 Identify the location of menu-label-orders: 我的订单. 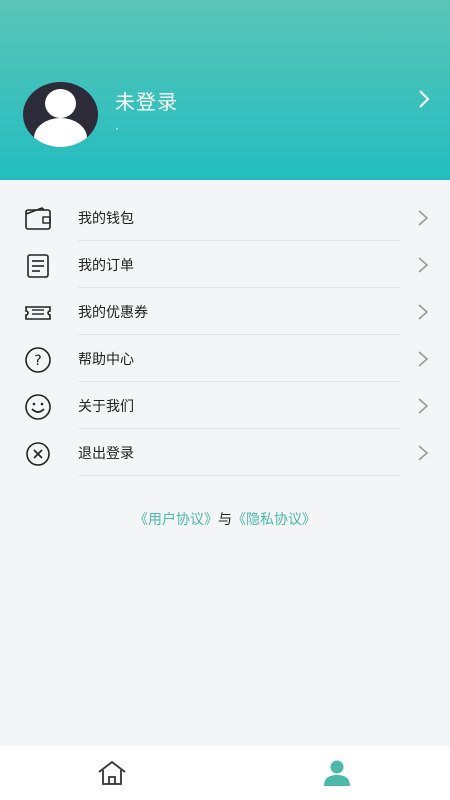
(106, 266).